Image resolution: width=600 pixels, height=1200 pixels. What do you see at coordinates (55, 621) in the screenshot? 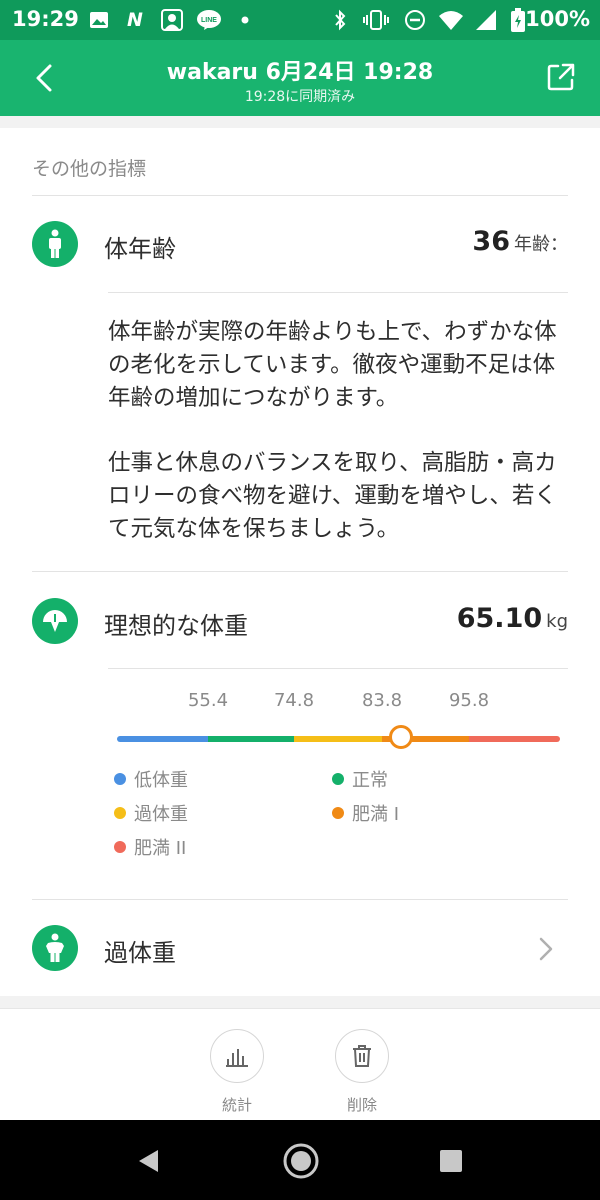
I see `scale-gauge-icon` at bounding box center [55, 621].